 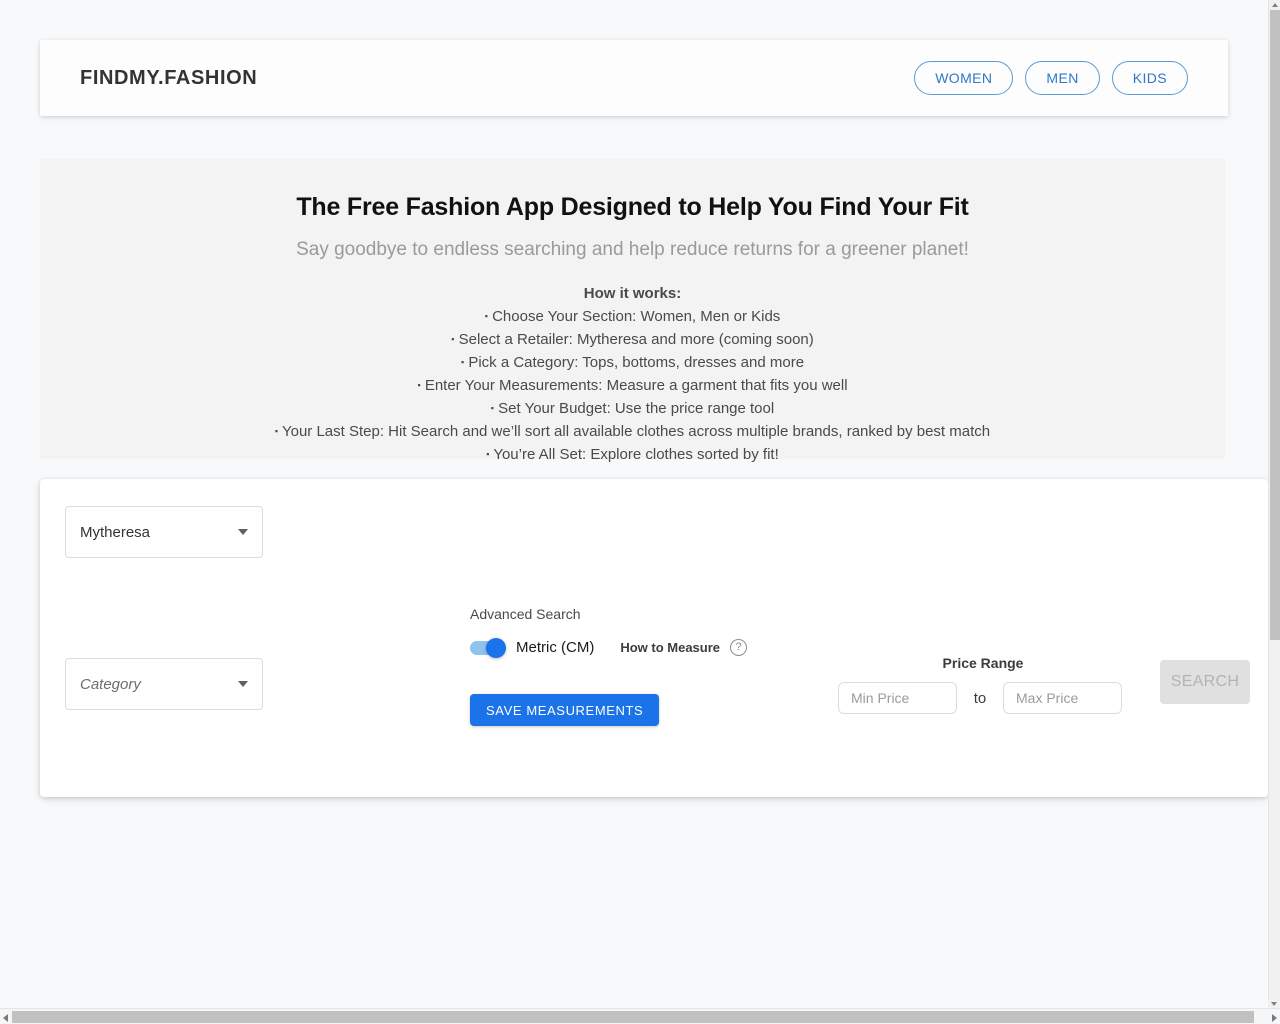 I want to click on toggle-knob, so click(x=496, y=647).